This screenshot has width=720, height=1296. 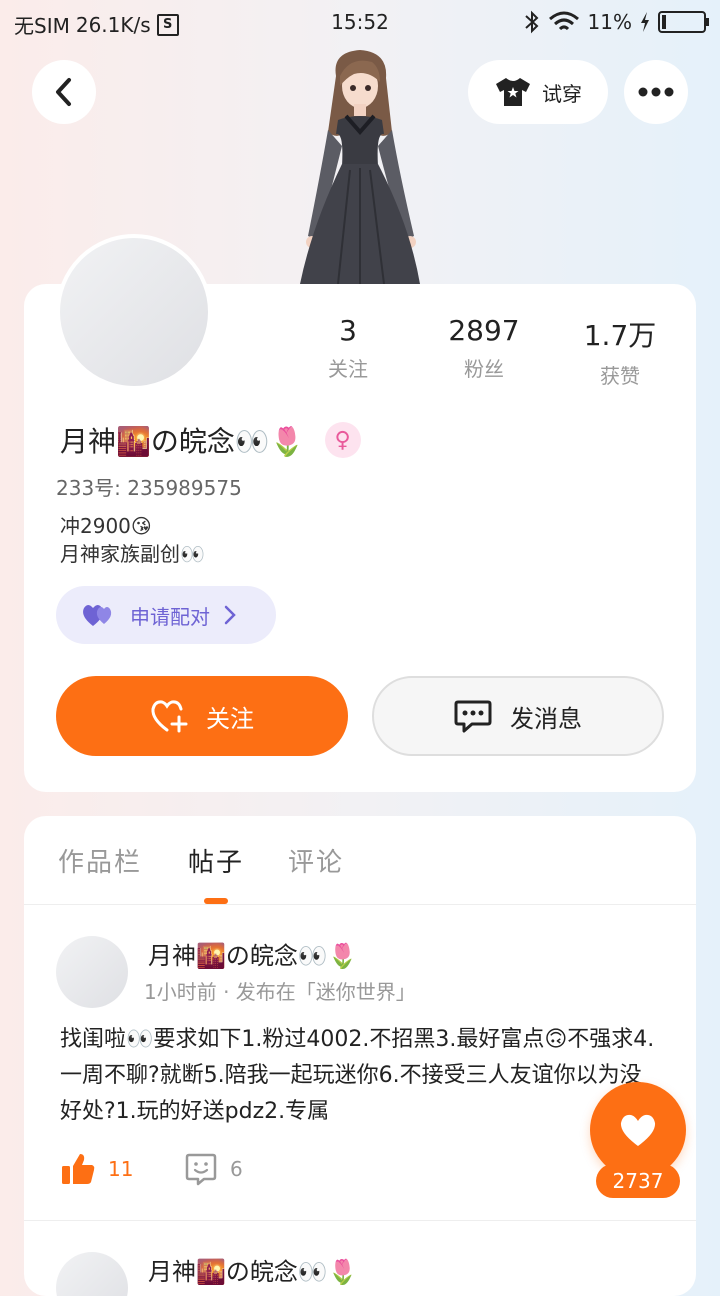 What do you see at coordinates (707, 22) in the screenshot?
I see `battery-tip` at bounding box center [707, 22].